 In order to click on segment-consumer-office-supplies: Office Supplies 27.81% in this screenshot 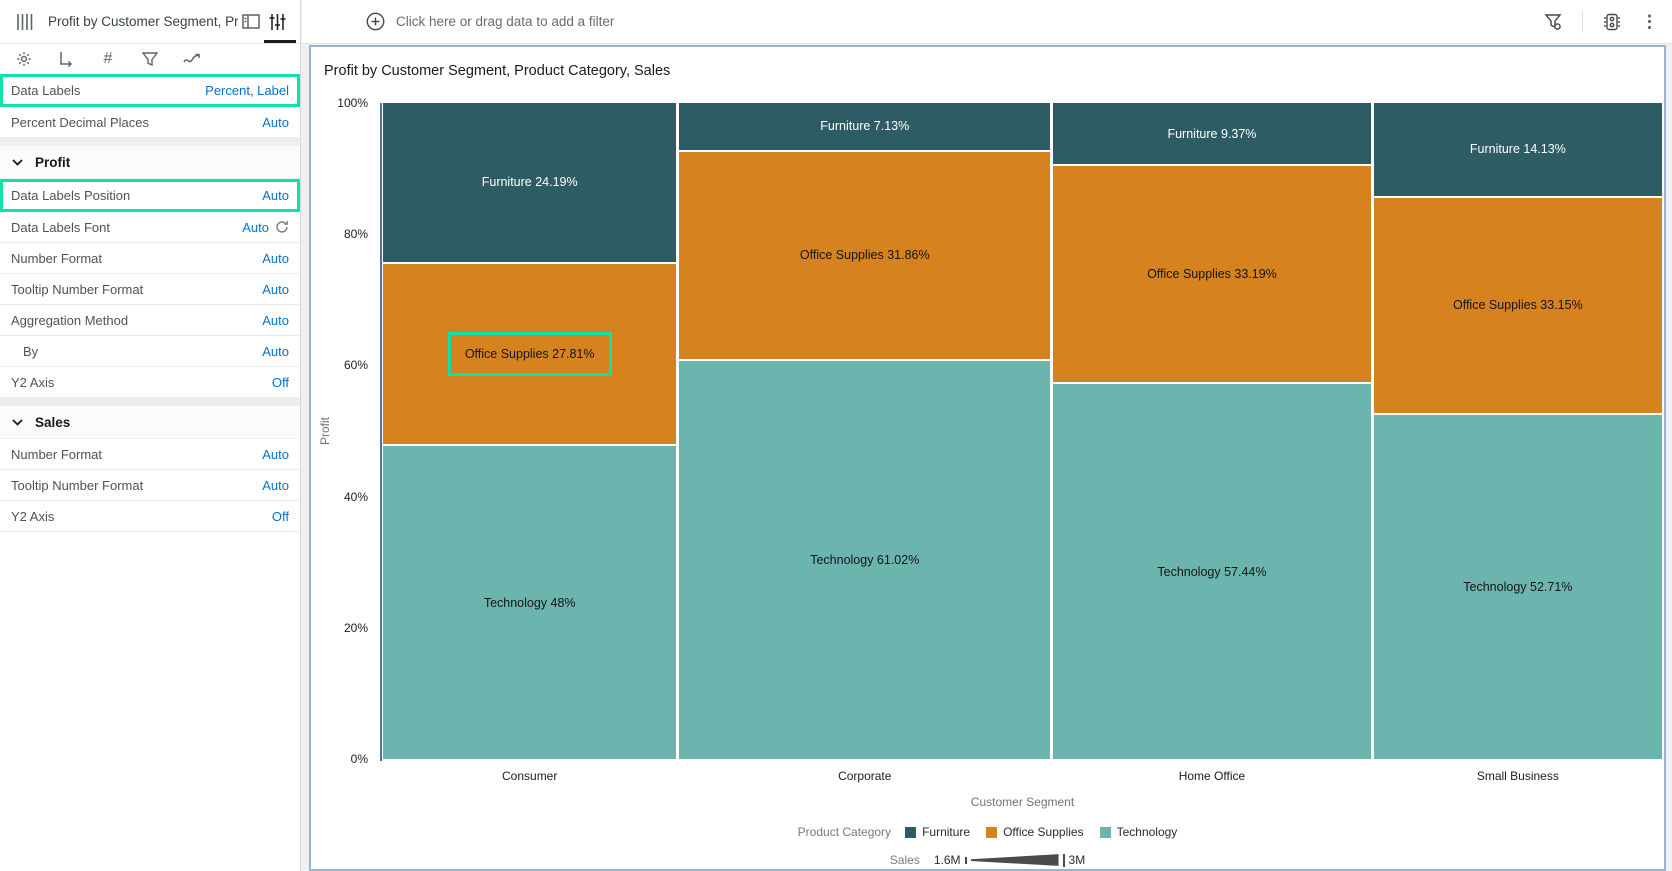, I will do `click(530, 353)`.